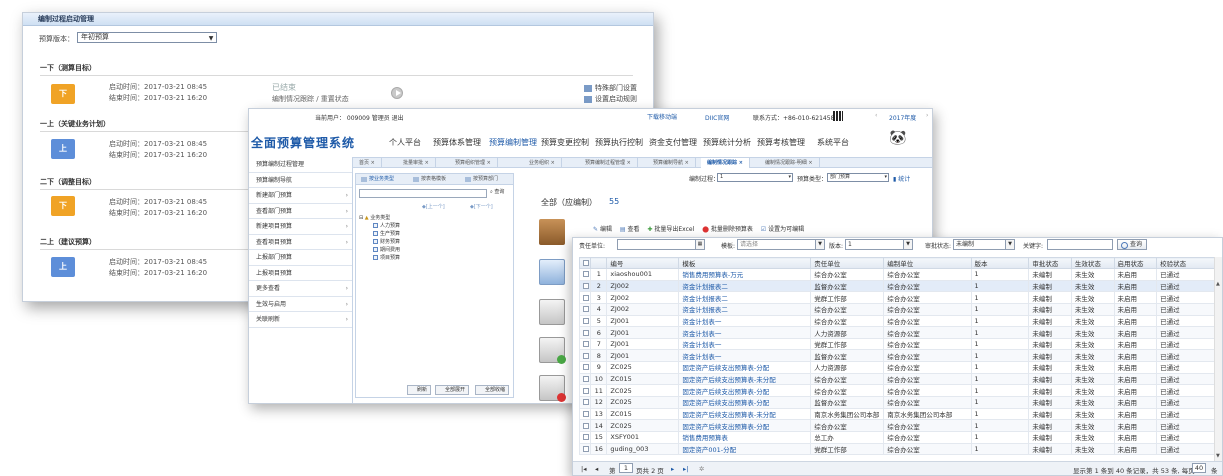 The height and width of the screenshot is (476, 1223). I want to click on keyword-input, so click(1080, 244).